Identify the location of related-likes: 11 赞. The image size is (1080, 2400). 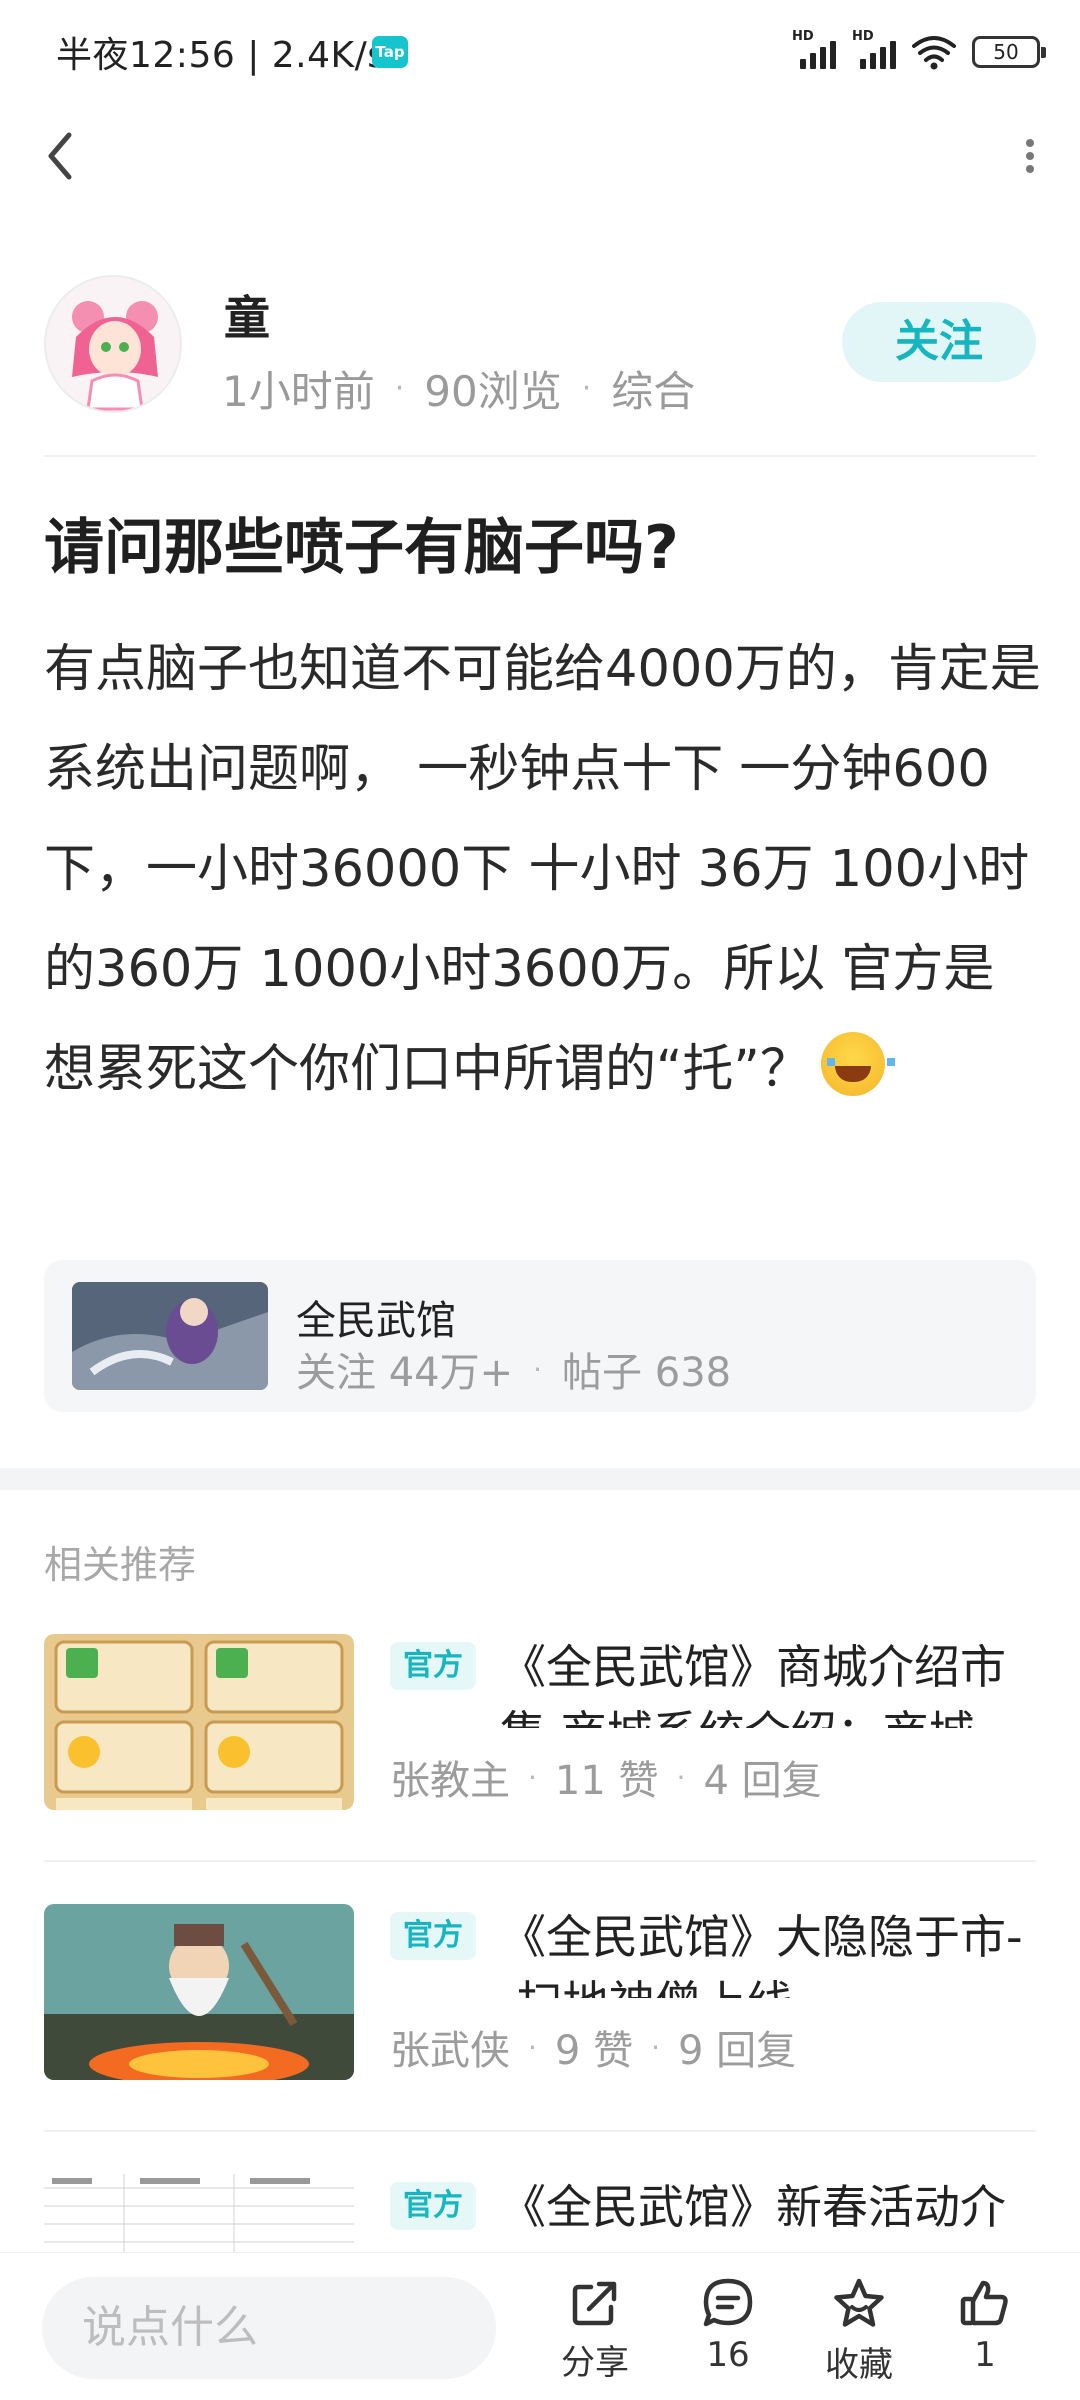
(606, 1781).